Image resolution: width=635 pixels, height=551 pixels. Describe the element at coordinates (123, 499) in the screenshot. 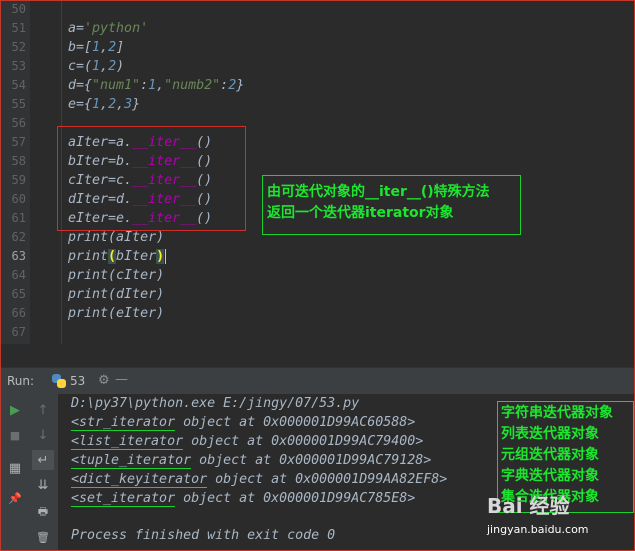

I see `iterator-type: <set_iterator` at that location.